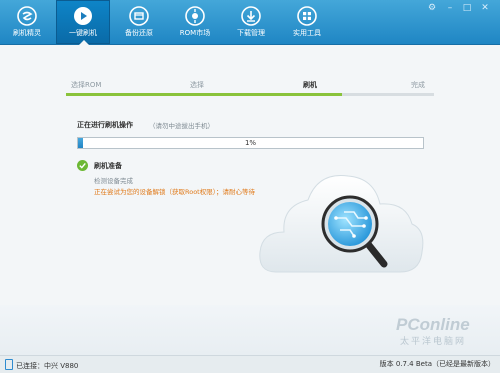 This screenshot has height=373, width=500. I want to click on status-bar: 已连接：中兴 V880 版本 0.7.4 Beta（已经是最新版本）, so click(250, 364).